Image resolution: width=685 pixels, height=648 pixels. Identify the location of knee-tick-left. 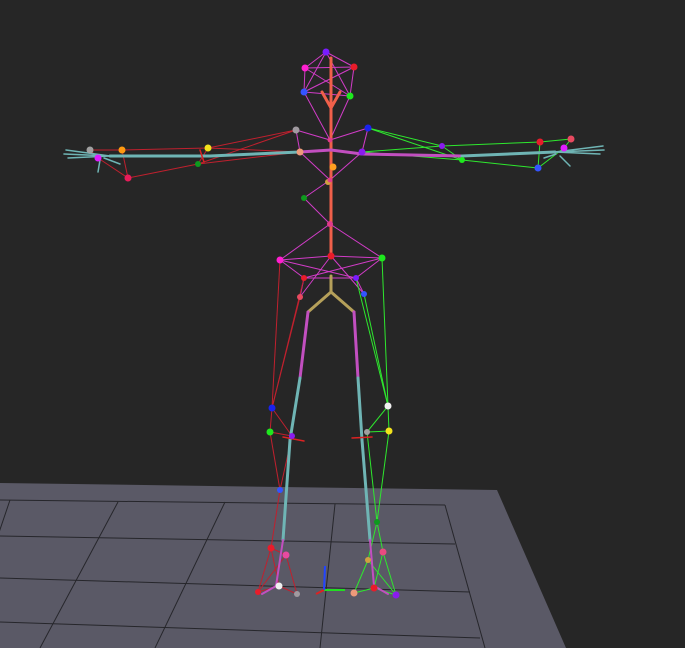
(362, 437).